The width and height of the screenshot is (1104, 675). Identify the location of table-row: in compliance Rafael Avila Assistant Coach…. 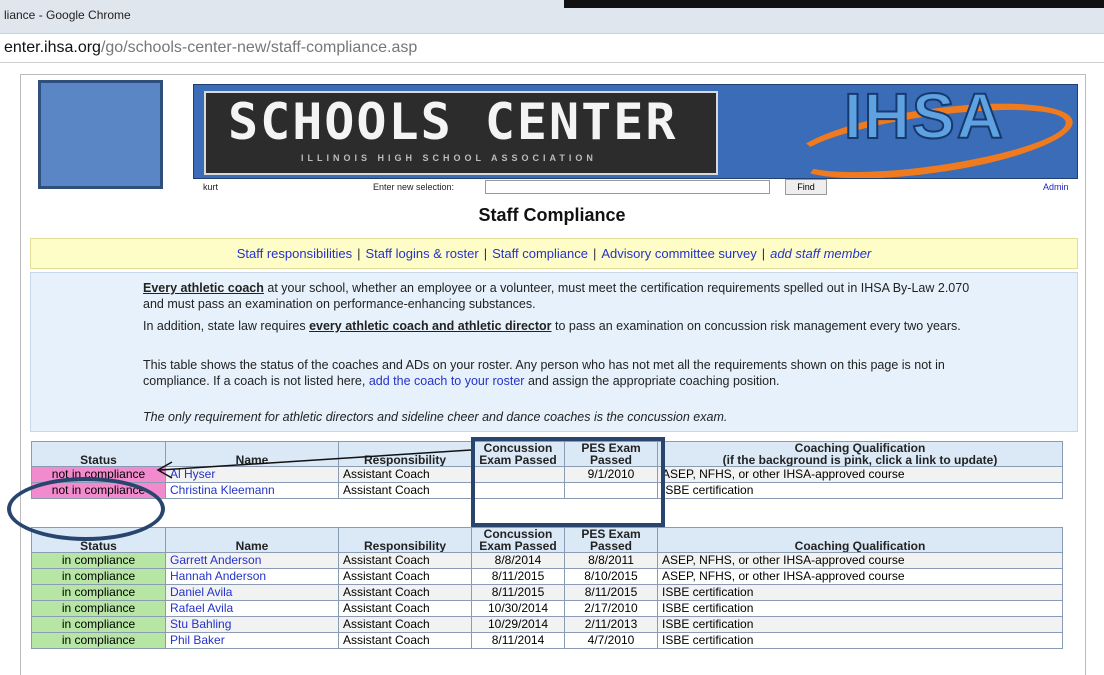
(547, 608).